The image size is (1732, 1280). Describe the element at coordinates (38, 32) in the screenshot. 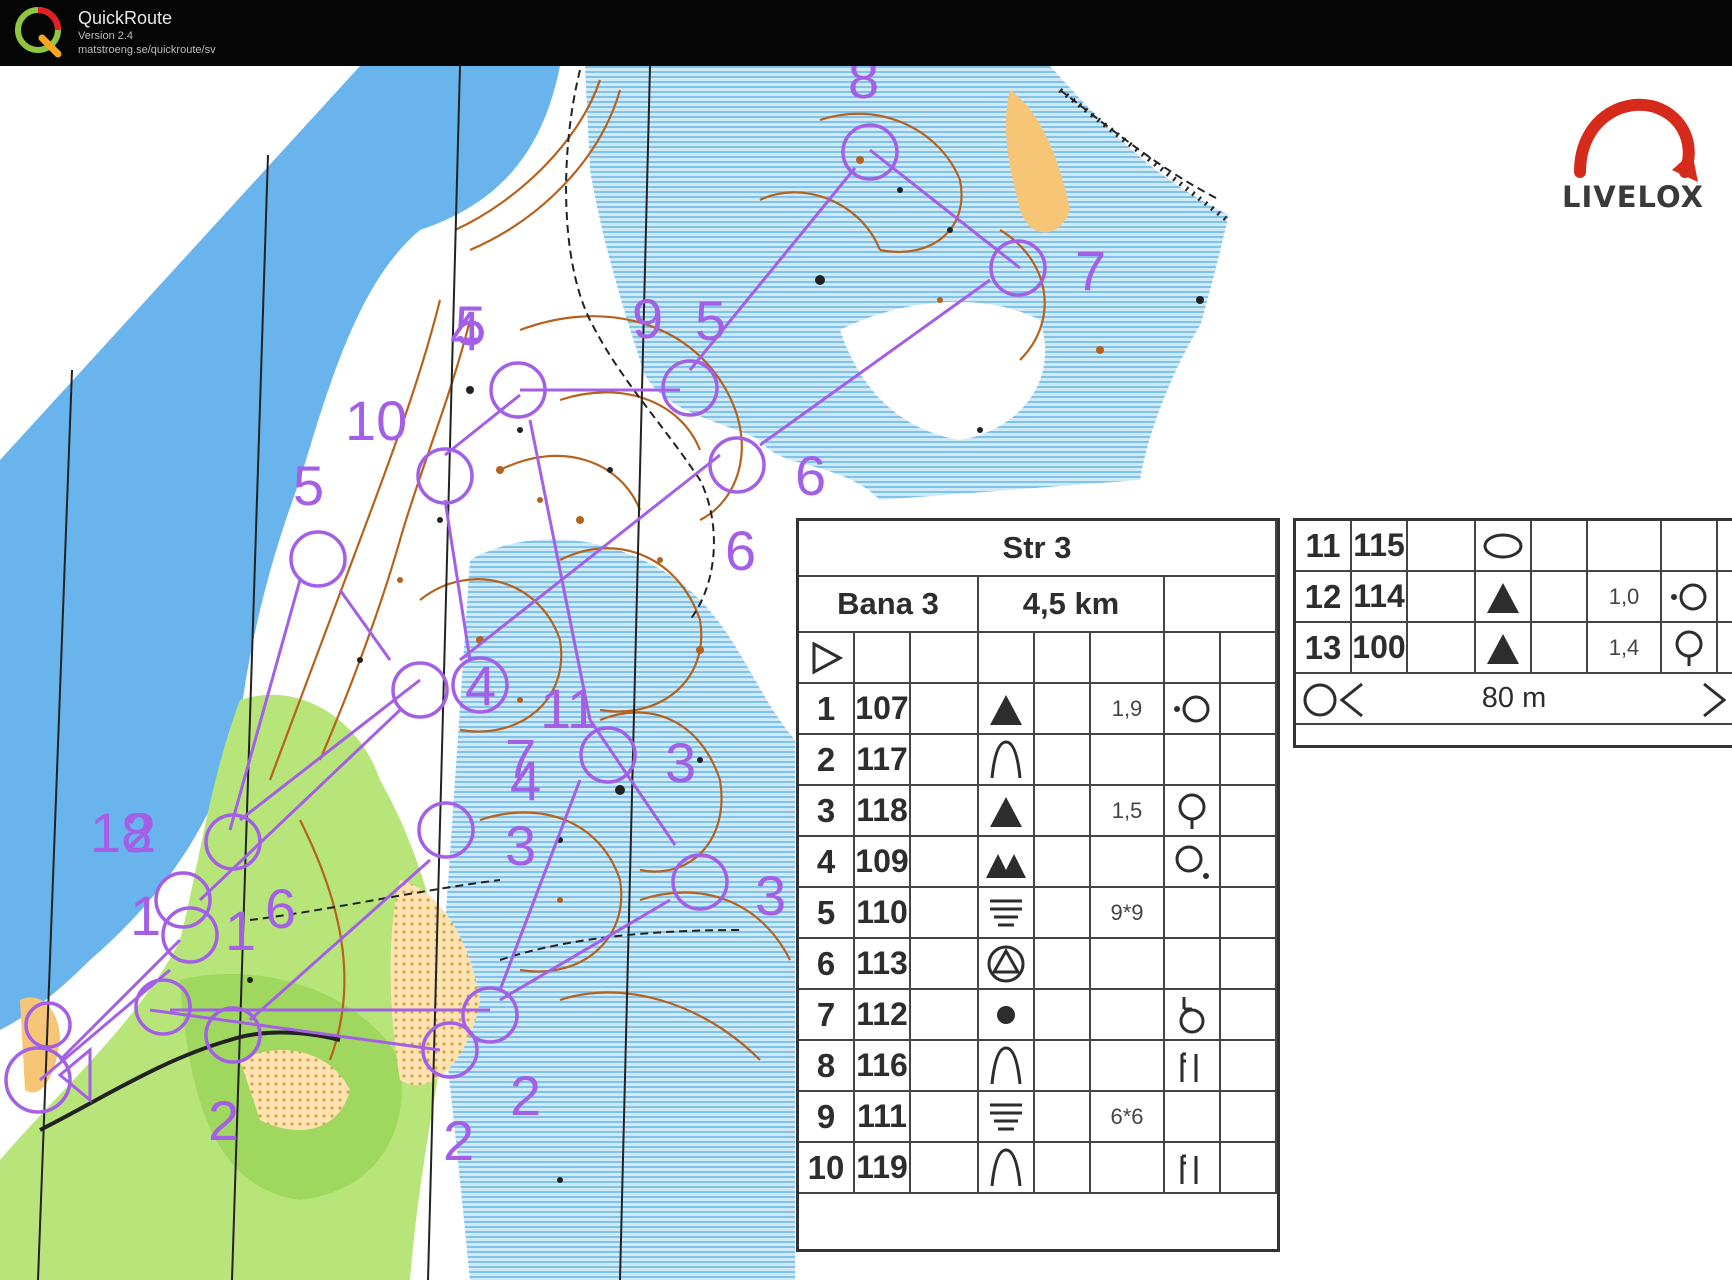

I see `quickroute-logo-icon` at that location.